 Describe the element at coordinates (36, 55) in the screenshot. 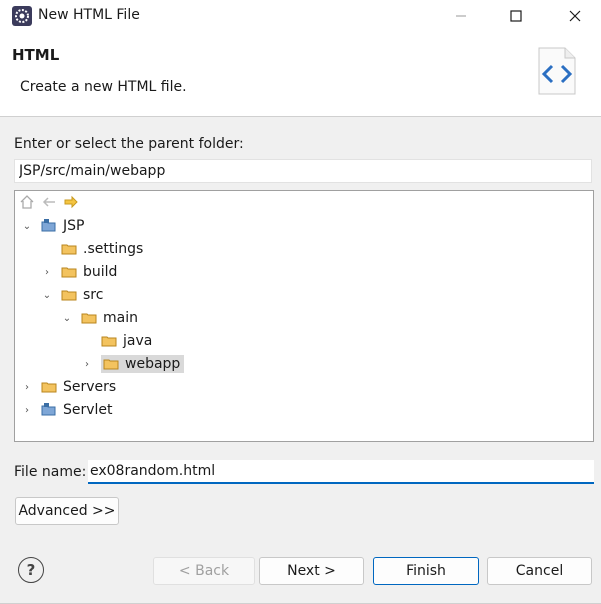

I see `page-title: HTML` at that location.